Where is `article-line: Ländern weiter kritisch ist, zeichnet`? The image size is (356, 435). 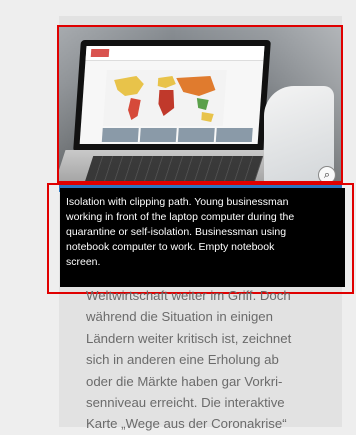
article-line: Ländern weiter kritisch ist, zeichnet is located at coordinates (189, 338).